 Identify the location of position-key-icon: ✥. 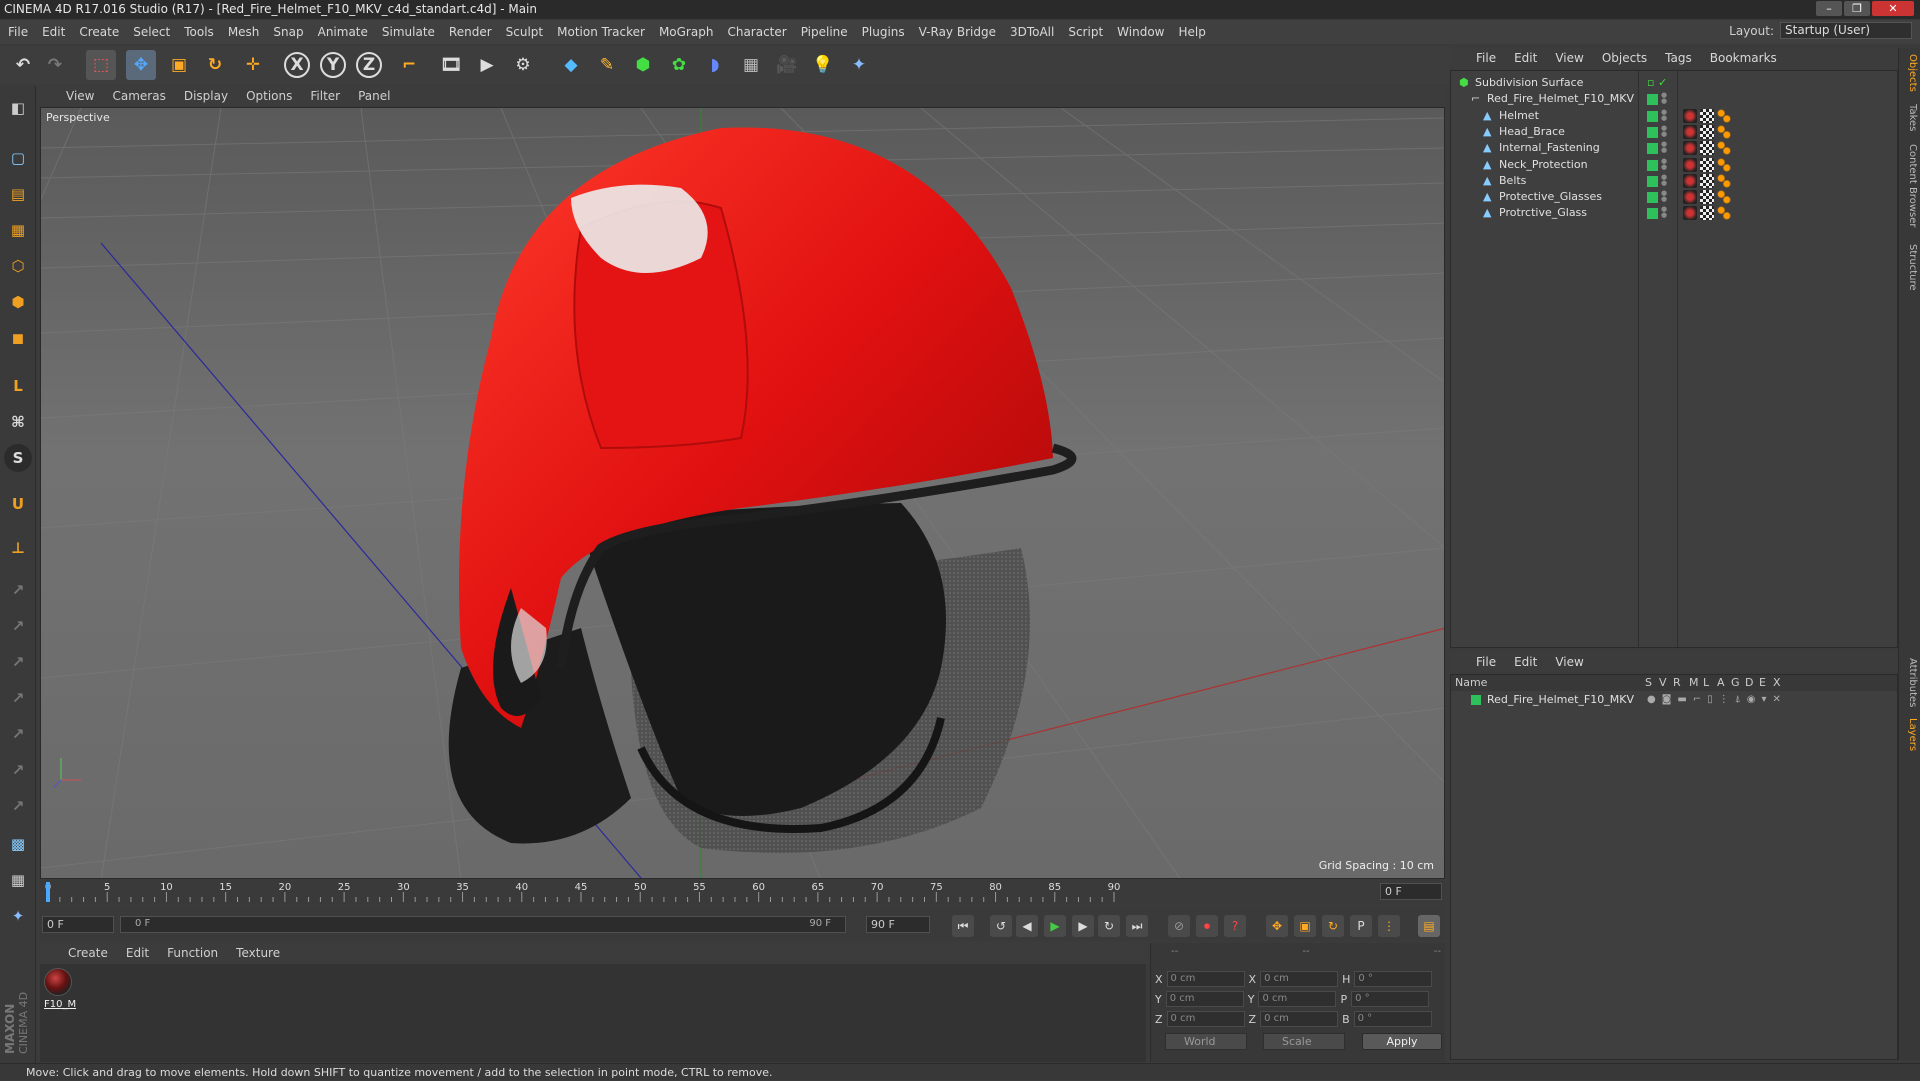
(1277, 926).